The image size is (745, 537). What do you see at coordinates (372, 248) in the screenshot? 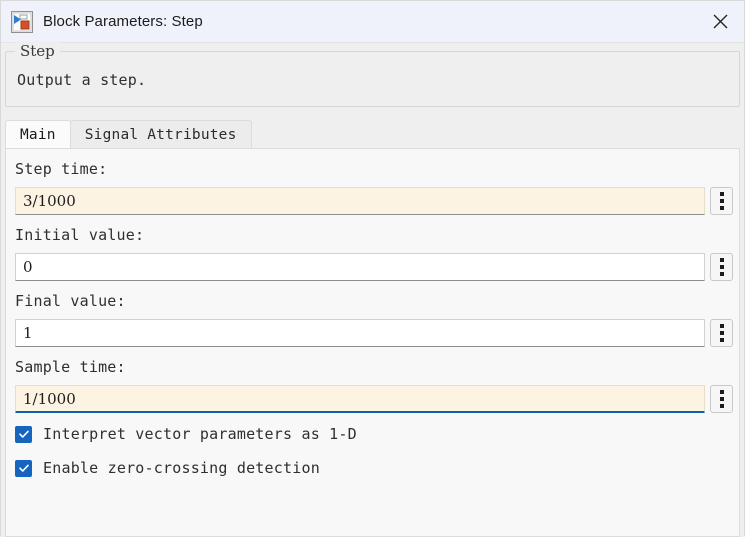
I see `field-initial-value: Initial value: 0` at bounding box center [372, 248].